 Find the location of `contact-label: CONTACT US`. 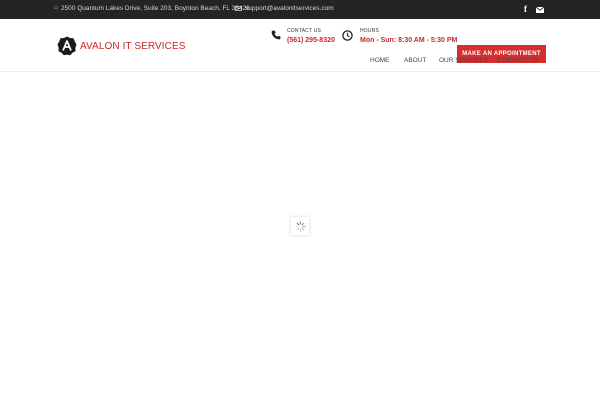

contact-label: CONTACT US is located at coordinates (304, 31).